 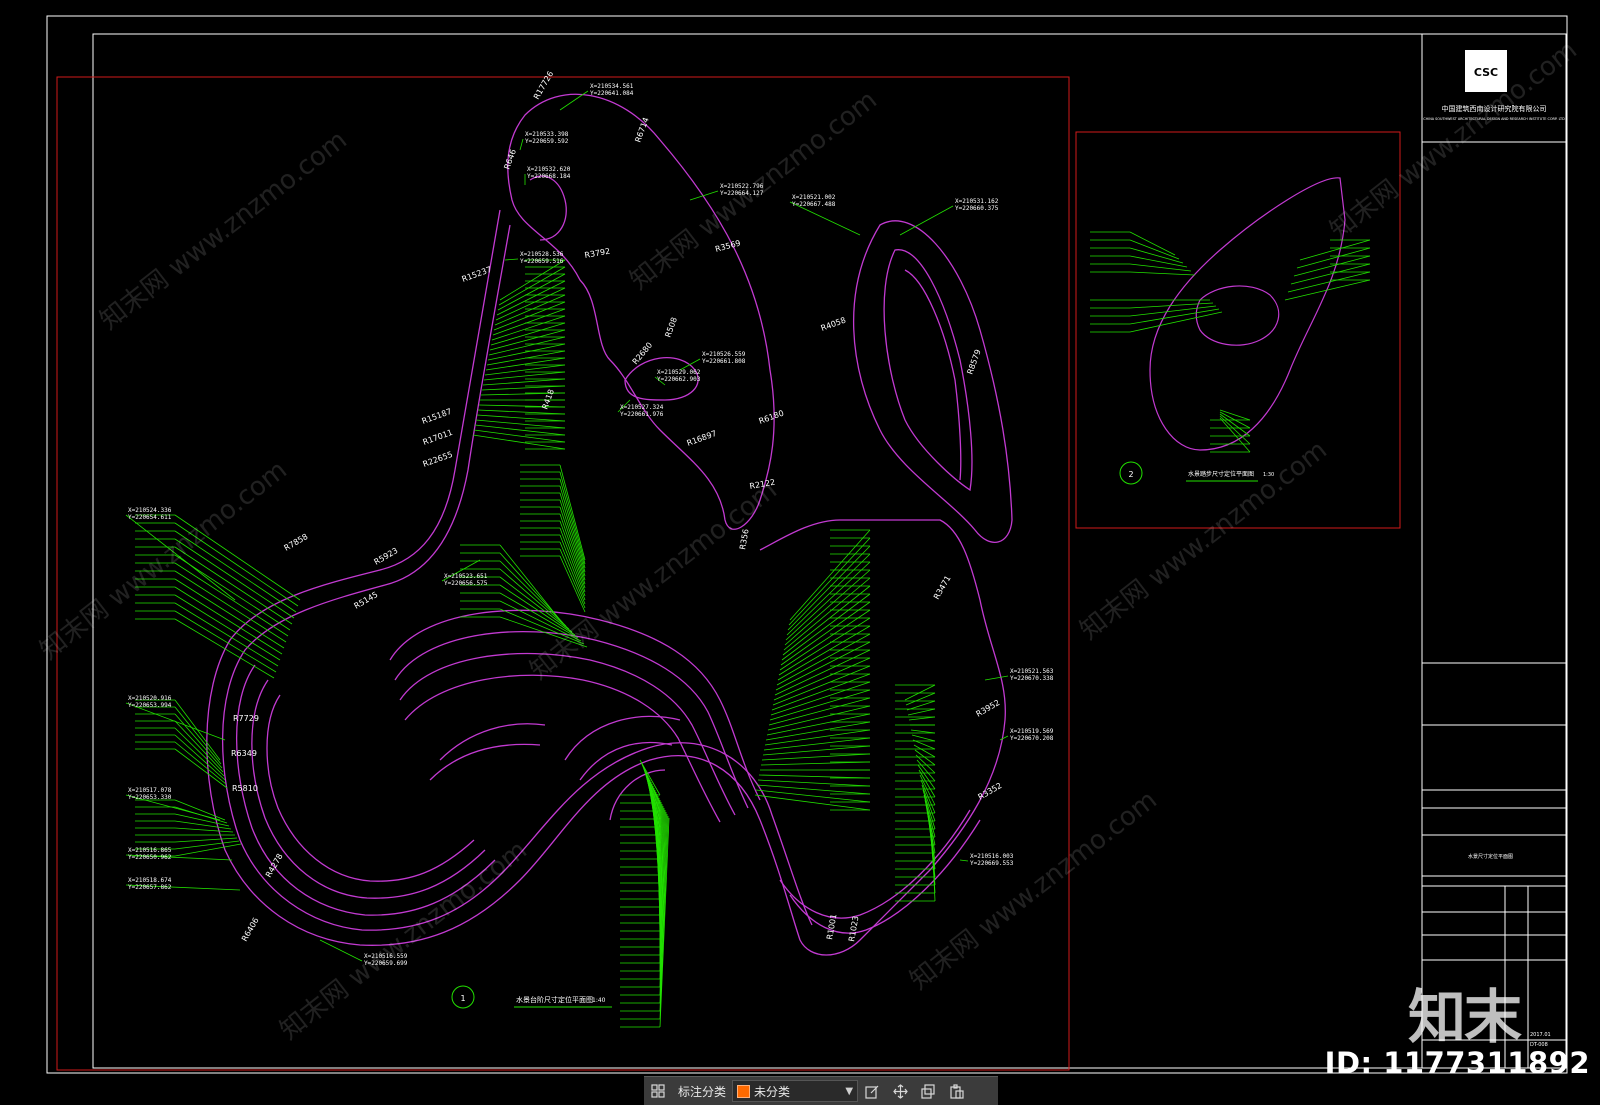 I want to click on coordinate-label: X=210521.002, so click(x=814, y=197).